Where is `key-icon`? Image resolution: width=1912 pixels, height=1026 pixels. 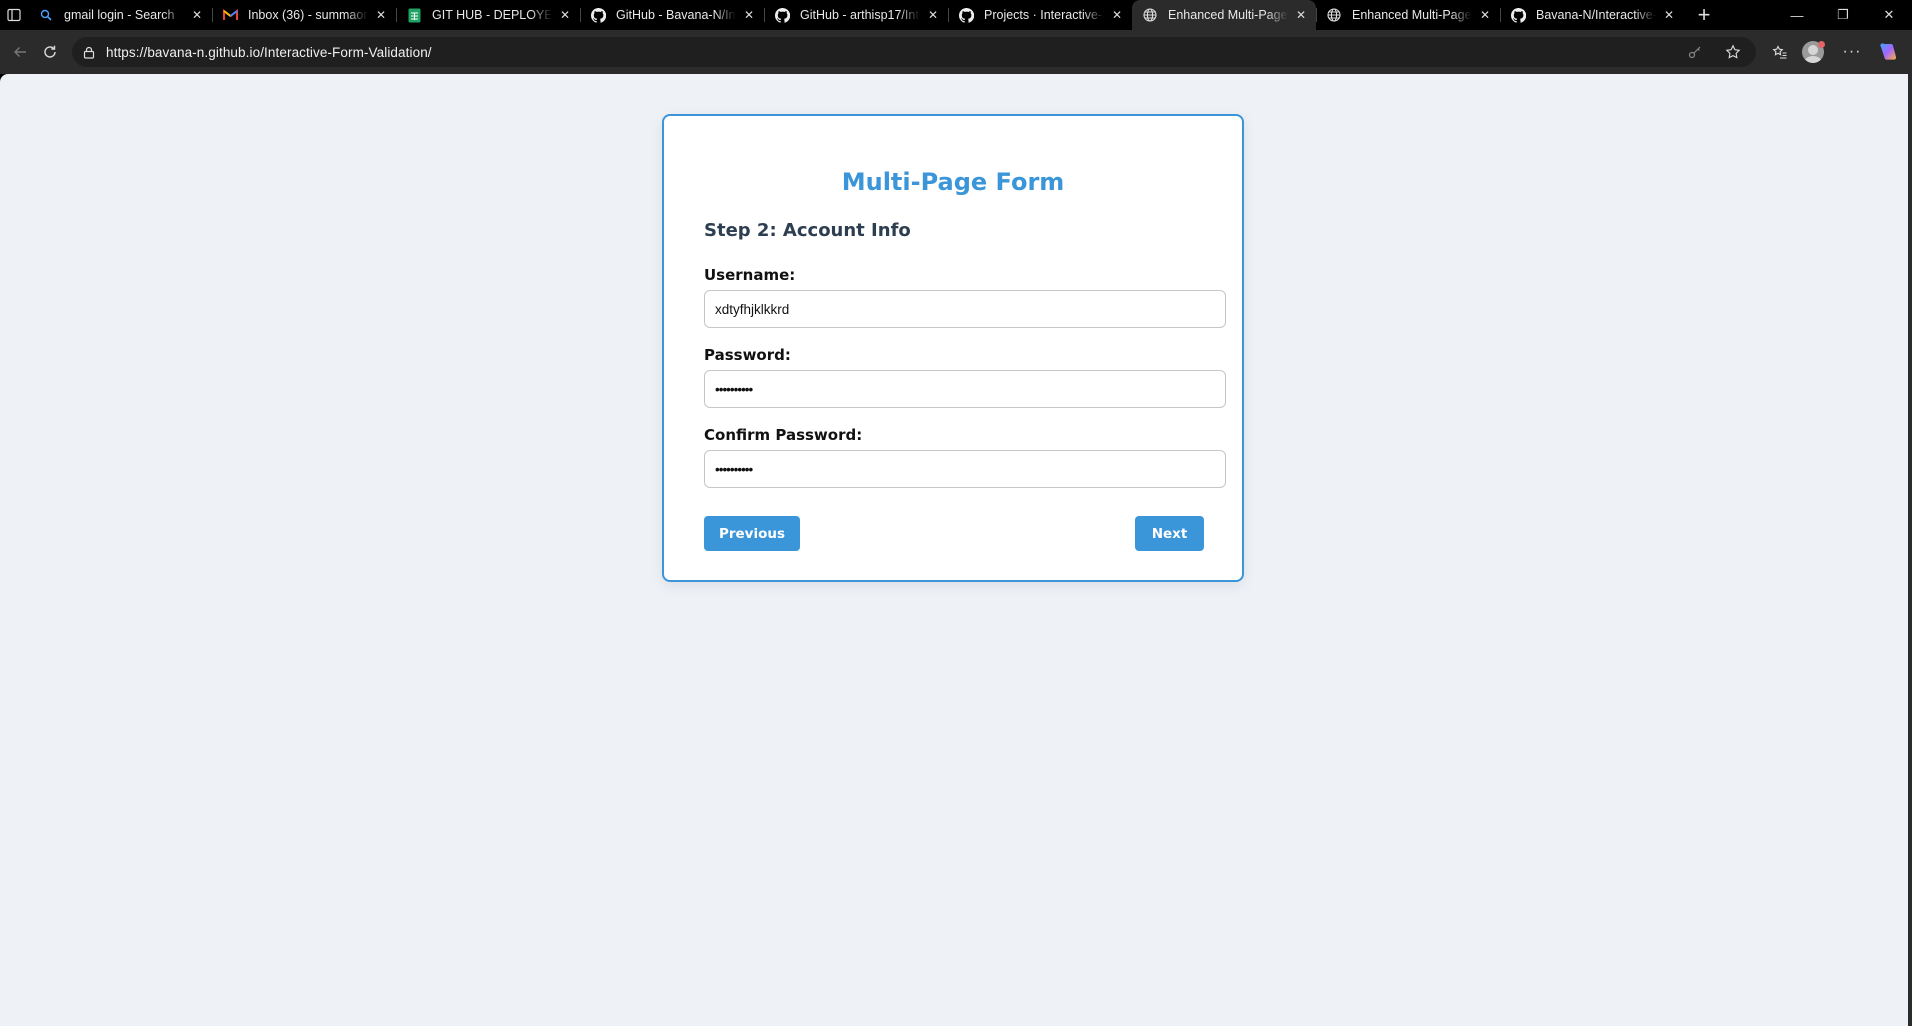 key-icon is located at coordinates (1694, 52).